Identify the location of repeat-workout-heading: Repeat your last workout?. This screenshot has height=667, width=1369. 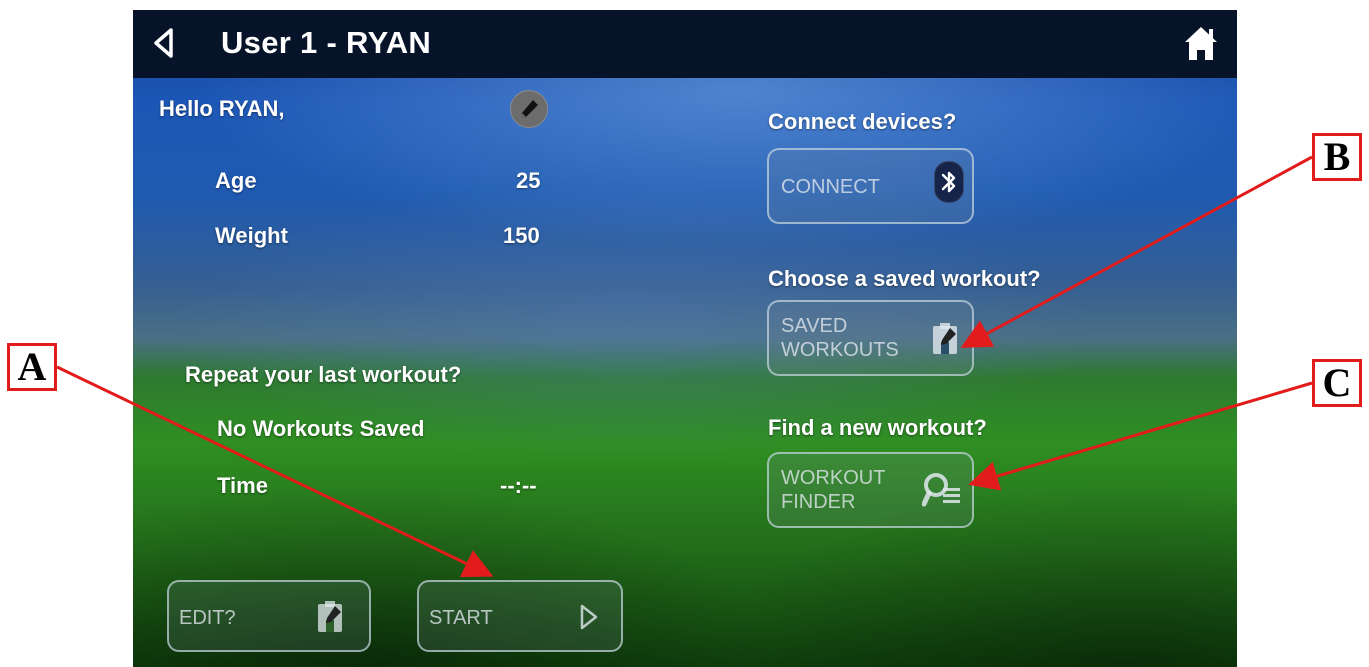
(323, 374).